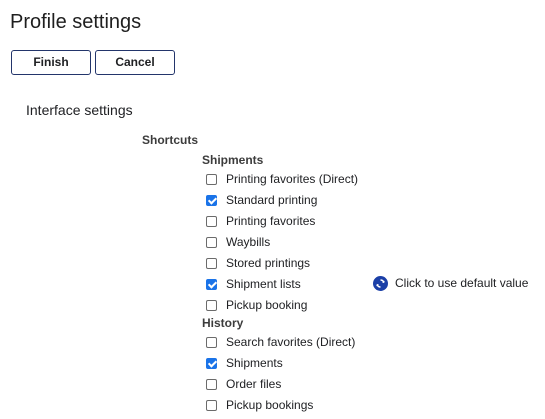 Image resolution: width=545 pixels, height=419 pixels. Describe the element at coordinates (263, 284) in the screenshot. I see `option-label: Shipment lists` at that location.